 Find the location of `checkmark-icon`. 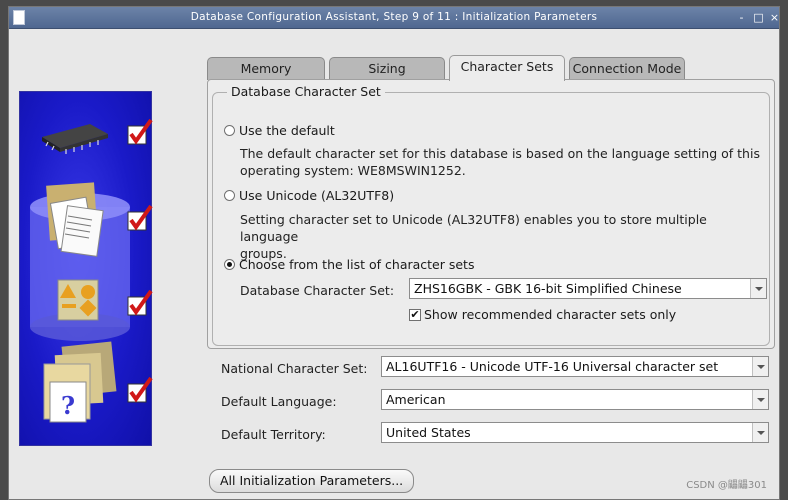

checkmark-icon is located at coordinates (140, 260).